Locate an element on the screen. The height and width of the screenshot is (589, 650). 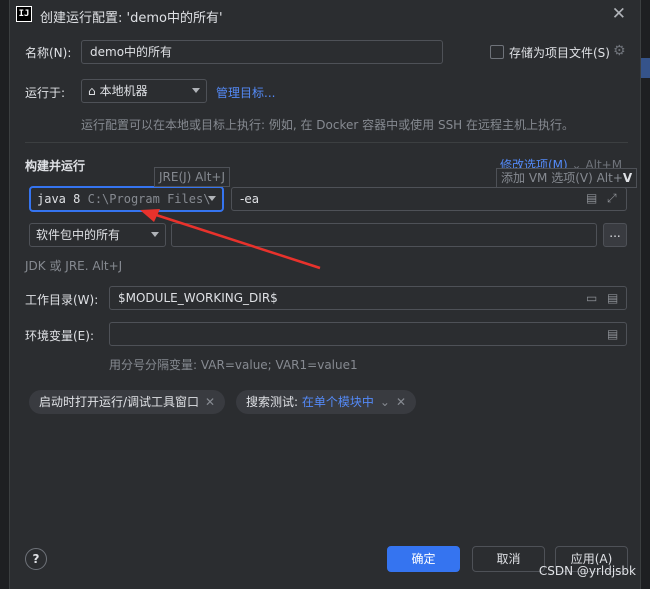
run-on-label: 运行于: is located at coordinates (45, 93).